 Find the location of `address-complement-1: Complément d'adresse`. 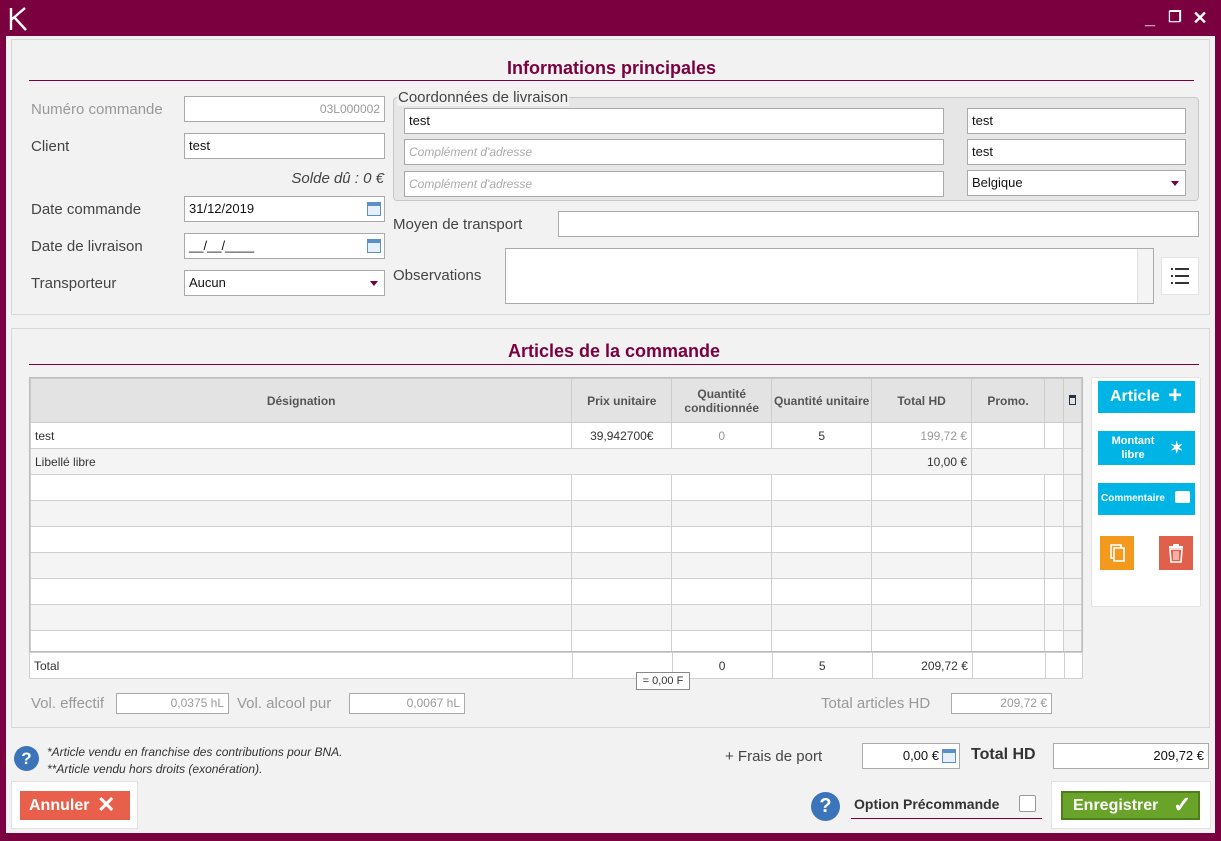

address-complement-1: Complément d'adresse is located at coordinates (674, 152).